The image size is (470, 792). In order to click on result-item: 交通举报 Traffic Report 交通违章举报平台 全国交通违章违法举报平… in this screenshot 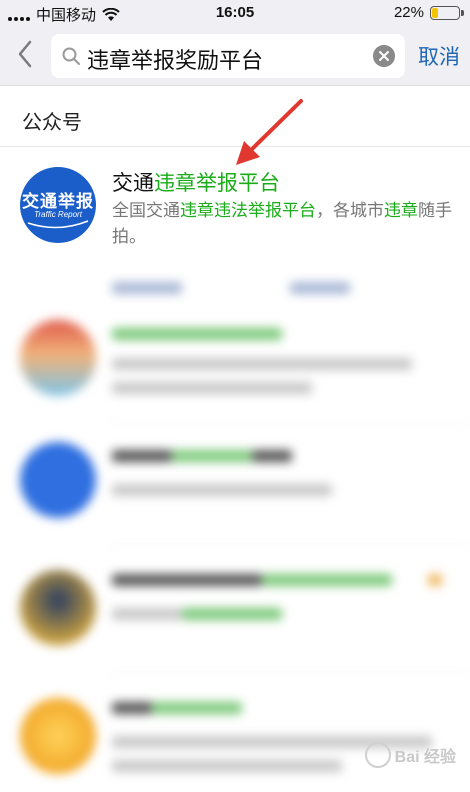, I will do `click(235, 204)`.